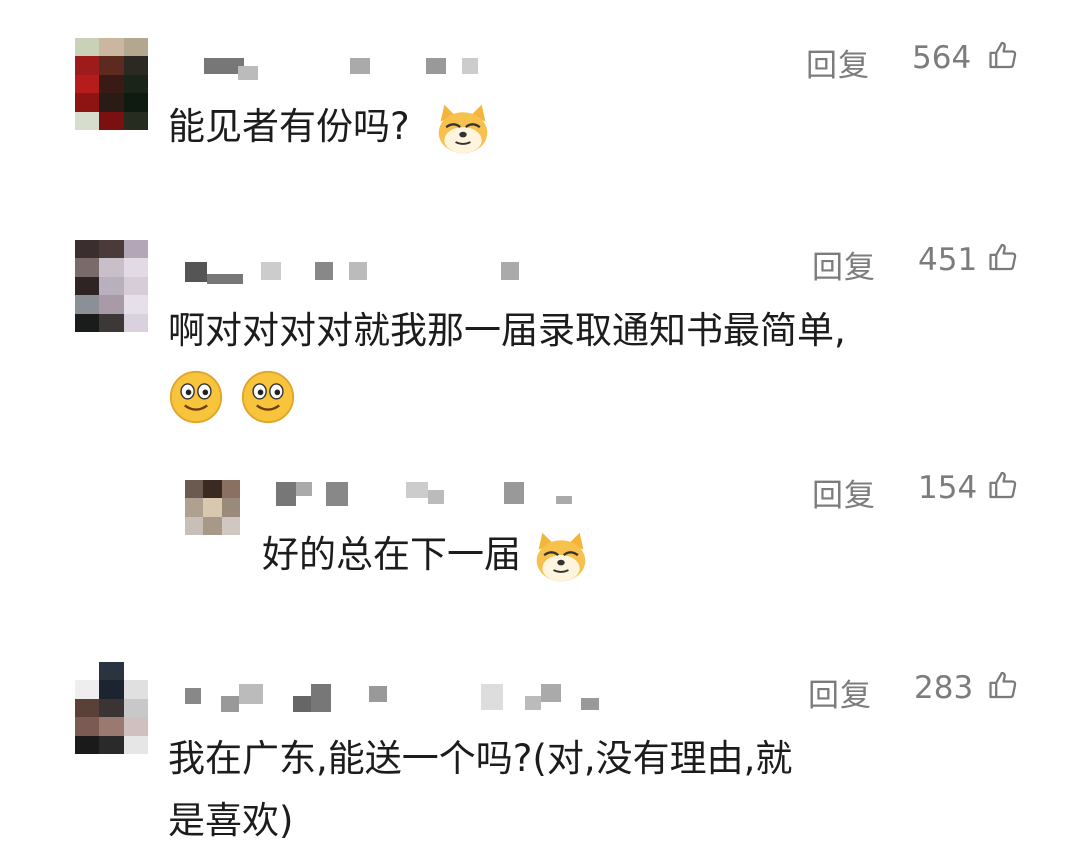 Image resolution: width=1080 pixels, height=860 pixels. Describe the element at coordinates (480, 790) in the screenshot. I see `comment-text: 我在广东,能送一个吗?(对,没有理由,就 是喜欢)` at that location.